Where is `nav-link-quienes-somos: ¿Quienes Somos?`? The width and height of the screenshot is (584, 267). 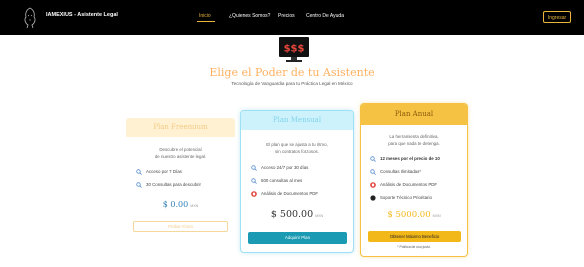 nav-link-quienes-somos: ¿Quienes Somos? is located at coordinates (249, 16).